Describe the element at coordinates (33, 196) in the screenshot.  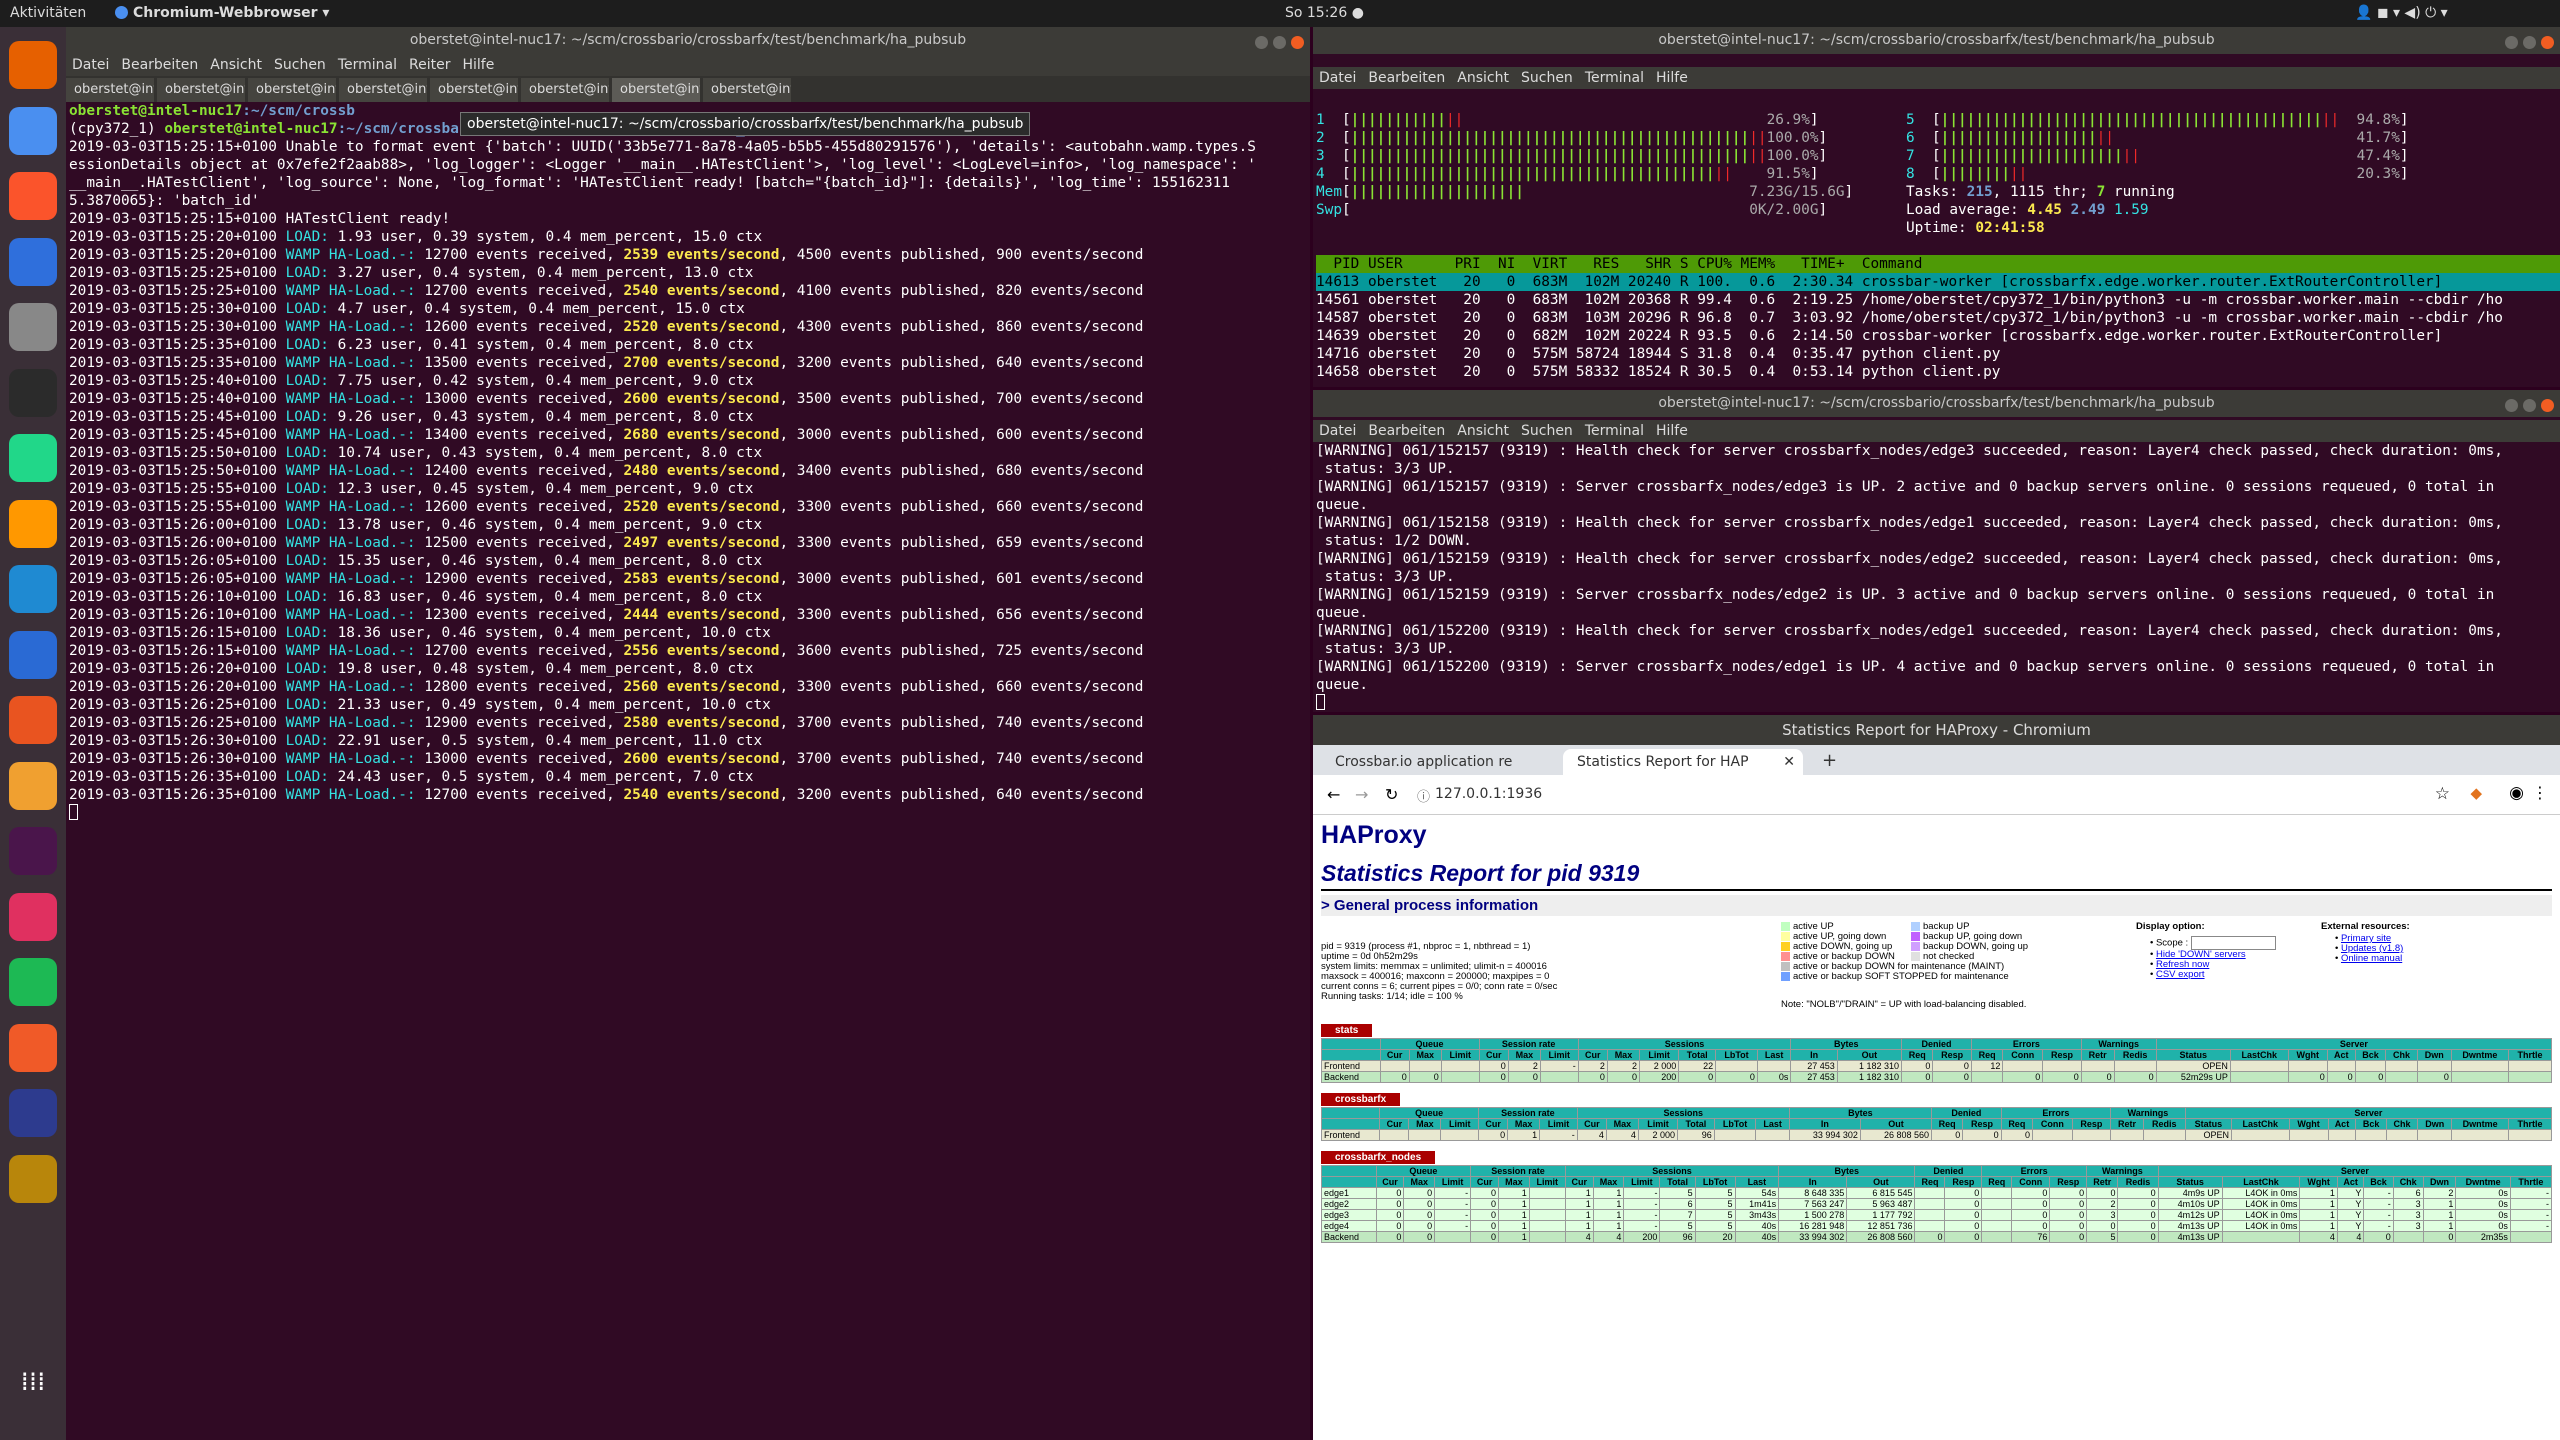
I see `brave-icon` at that location.